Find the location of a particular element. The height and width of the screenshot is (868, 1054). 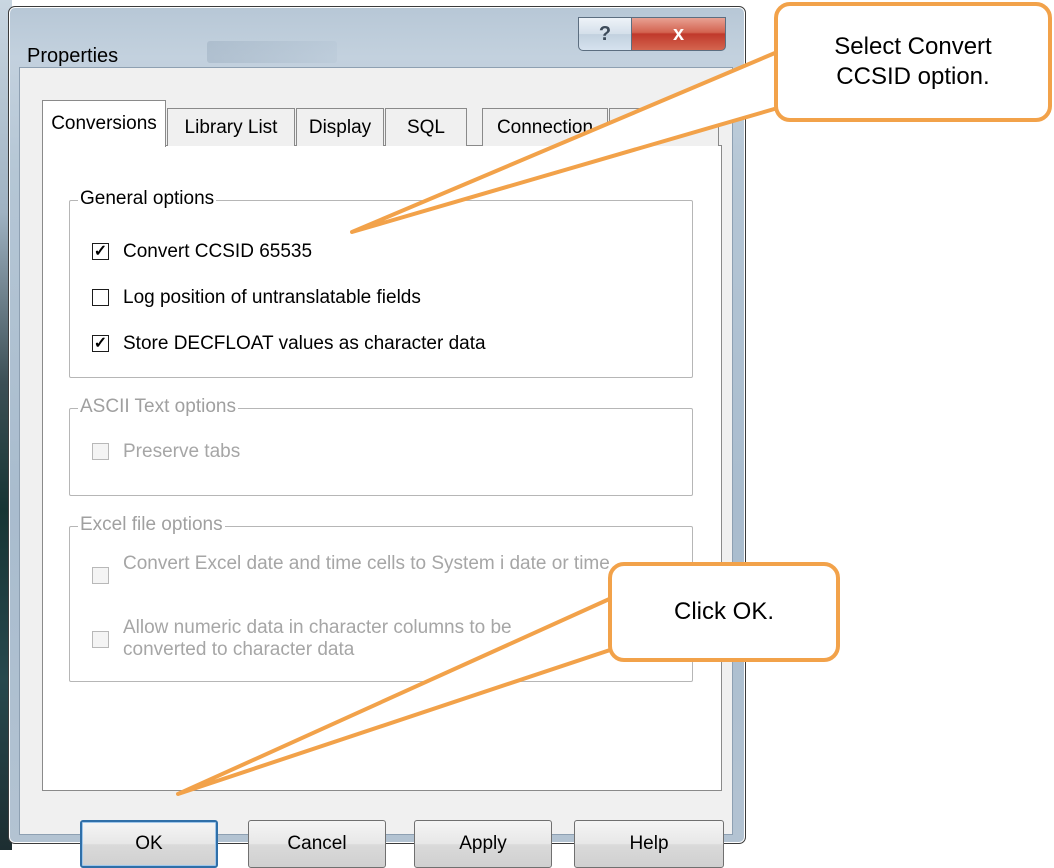

callout-text: Select Convert CCSID option. is located at coordinates (913, 61).